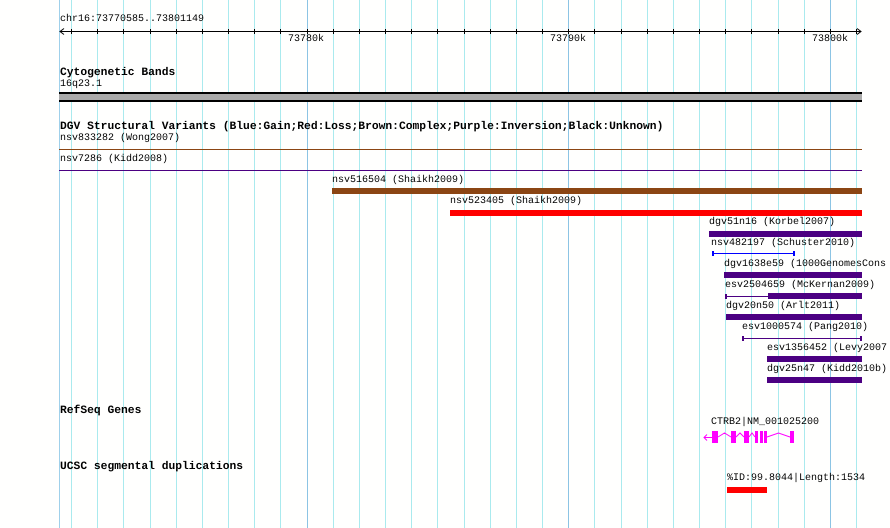 This screenshot has width=890, height=528. I want to click on feature-label: dgv20n50 (Arlt2011), so click(783, 307).